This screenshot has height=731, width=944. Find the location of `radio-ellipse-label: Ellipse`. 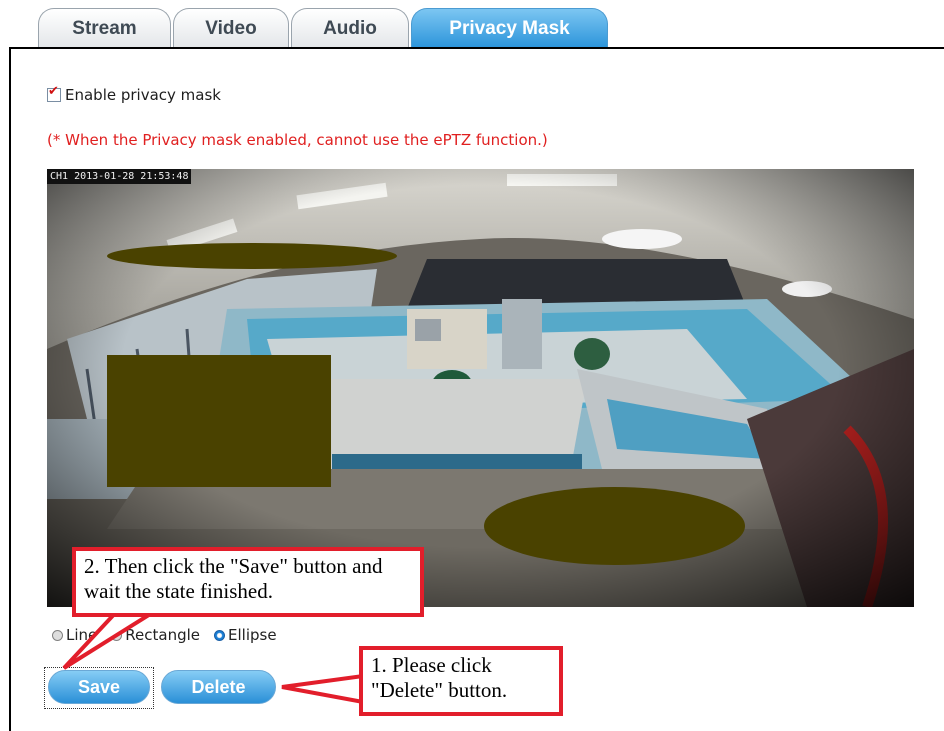

radio-ellipse-label: Ellipse is located at coordinates (252, 635).